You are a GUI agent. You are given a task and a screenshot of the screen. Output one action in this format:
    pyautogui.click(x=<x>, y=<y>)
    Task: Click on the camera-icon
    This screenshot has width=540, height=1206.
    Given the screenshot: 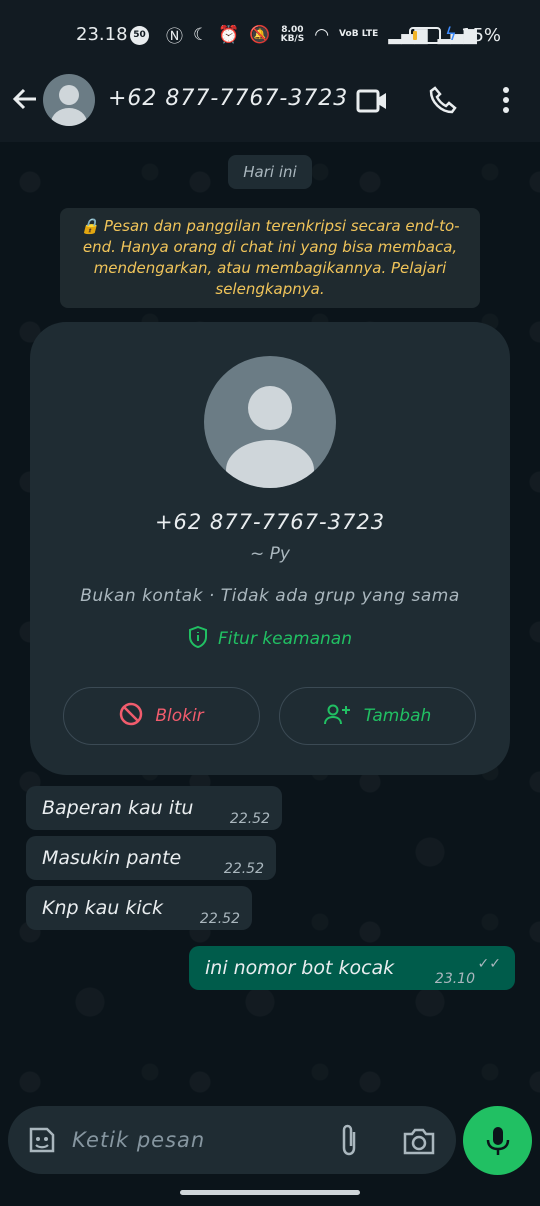 What is the action you would take?
    pyautogui.click(x=419, y=1141)
    